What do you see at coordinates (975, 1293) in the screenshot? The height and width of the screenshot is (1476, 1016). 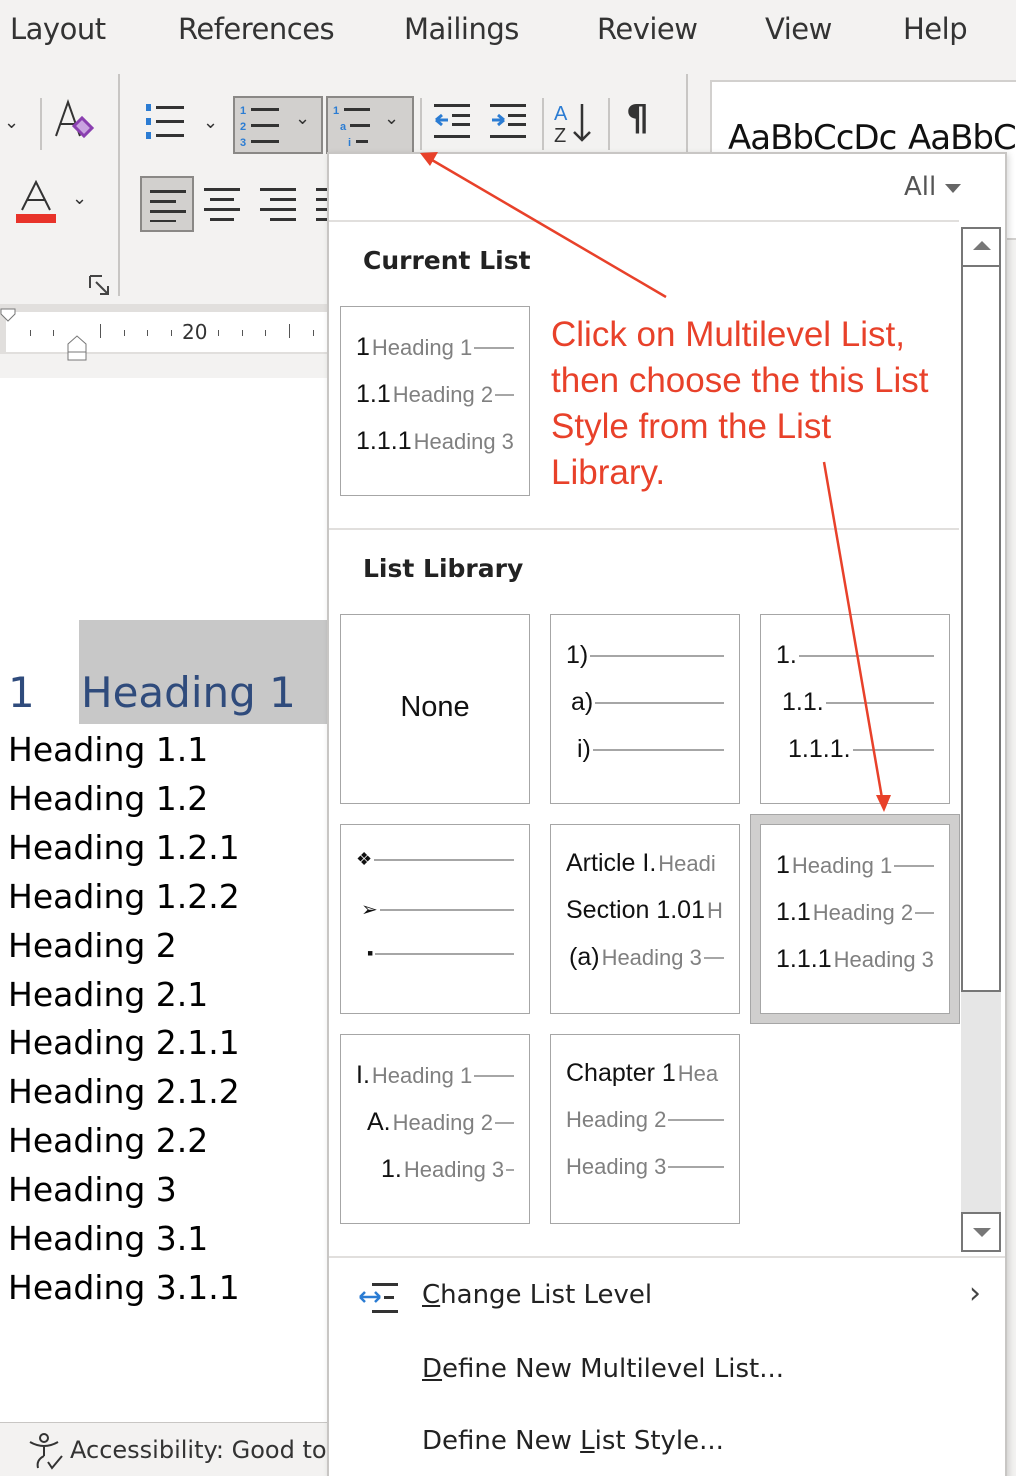 I see `chevron-right-icon: ›` at bounding box center [975, 1293].